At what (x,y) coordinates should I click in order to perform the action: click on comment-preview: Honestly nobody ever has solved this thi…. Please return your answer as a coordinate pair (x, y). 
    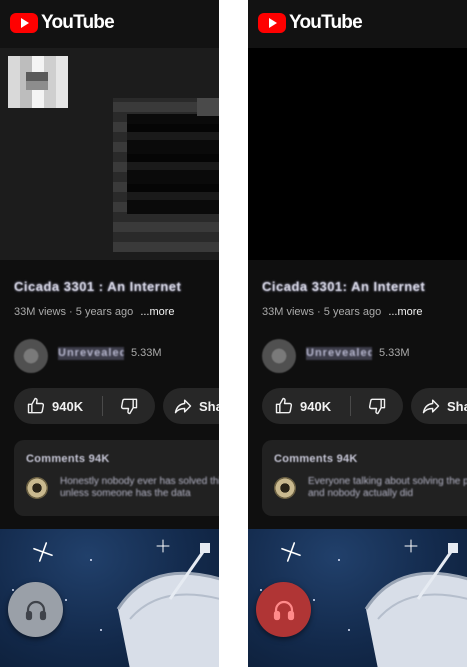
    Looking at the image, I should click on (139, 488).